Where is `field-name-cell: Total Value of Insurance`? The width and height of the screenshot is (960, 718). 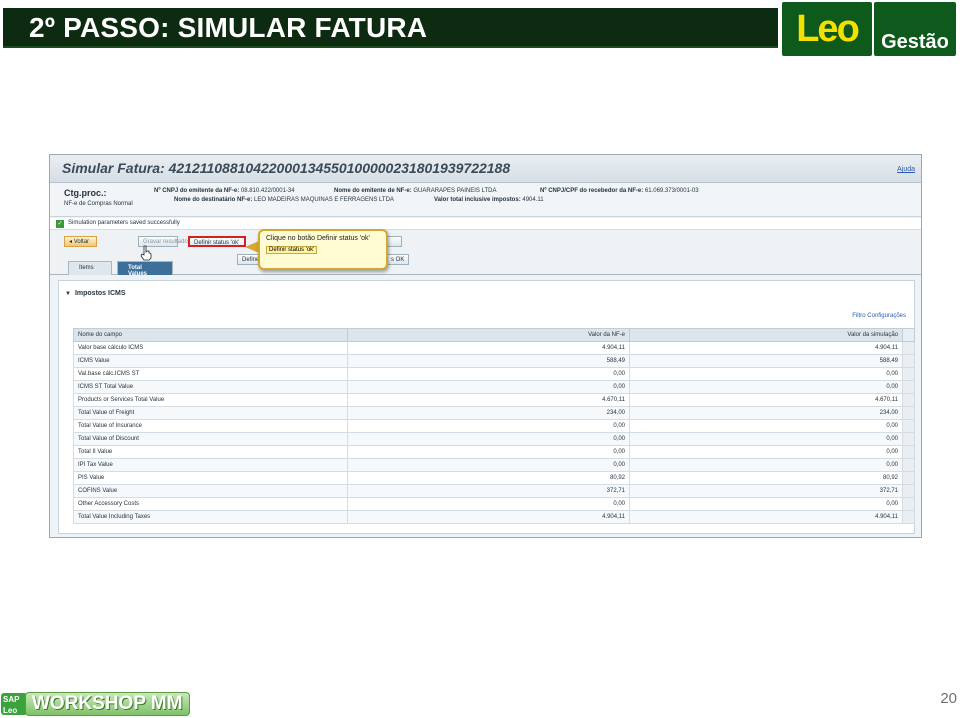 field-name-cell: Total Value of Insurance is located at coordinates (210, 426).